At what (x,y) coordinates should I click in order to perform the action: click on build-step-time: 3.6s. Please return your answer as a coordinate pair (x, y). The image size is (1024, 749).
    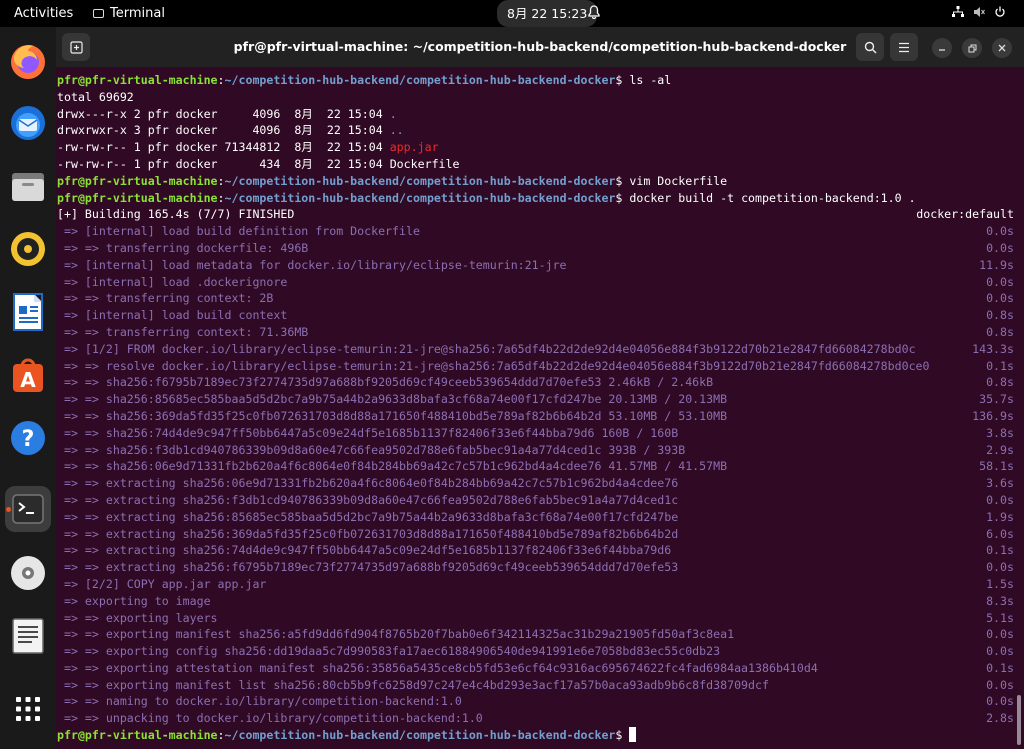
    Looking at the image, I should click on (1000, 483).